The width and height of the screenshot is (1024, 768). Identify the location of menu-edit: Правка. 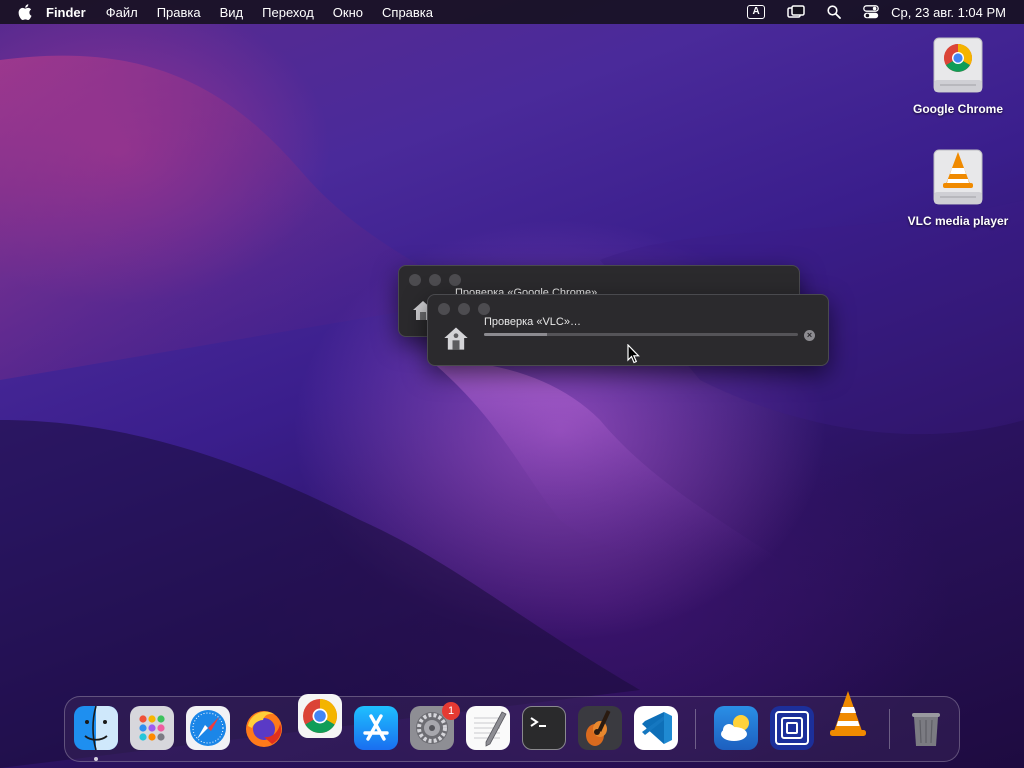
(179, 12).